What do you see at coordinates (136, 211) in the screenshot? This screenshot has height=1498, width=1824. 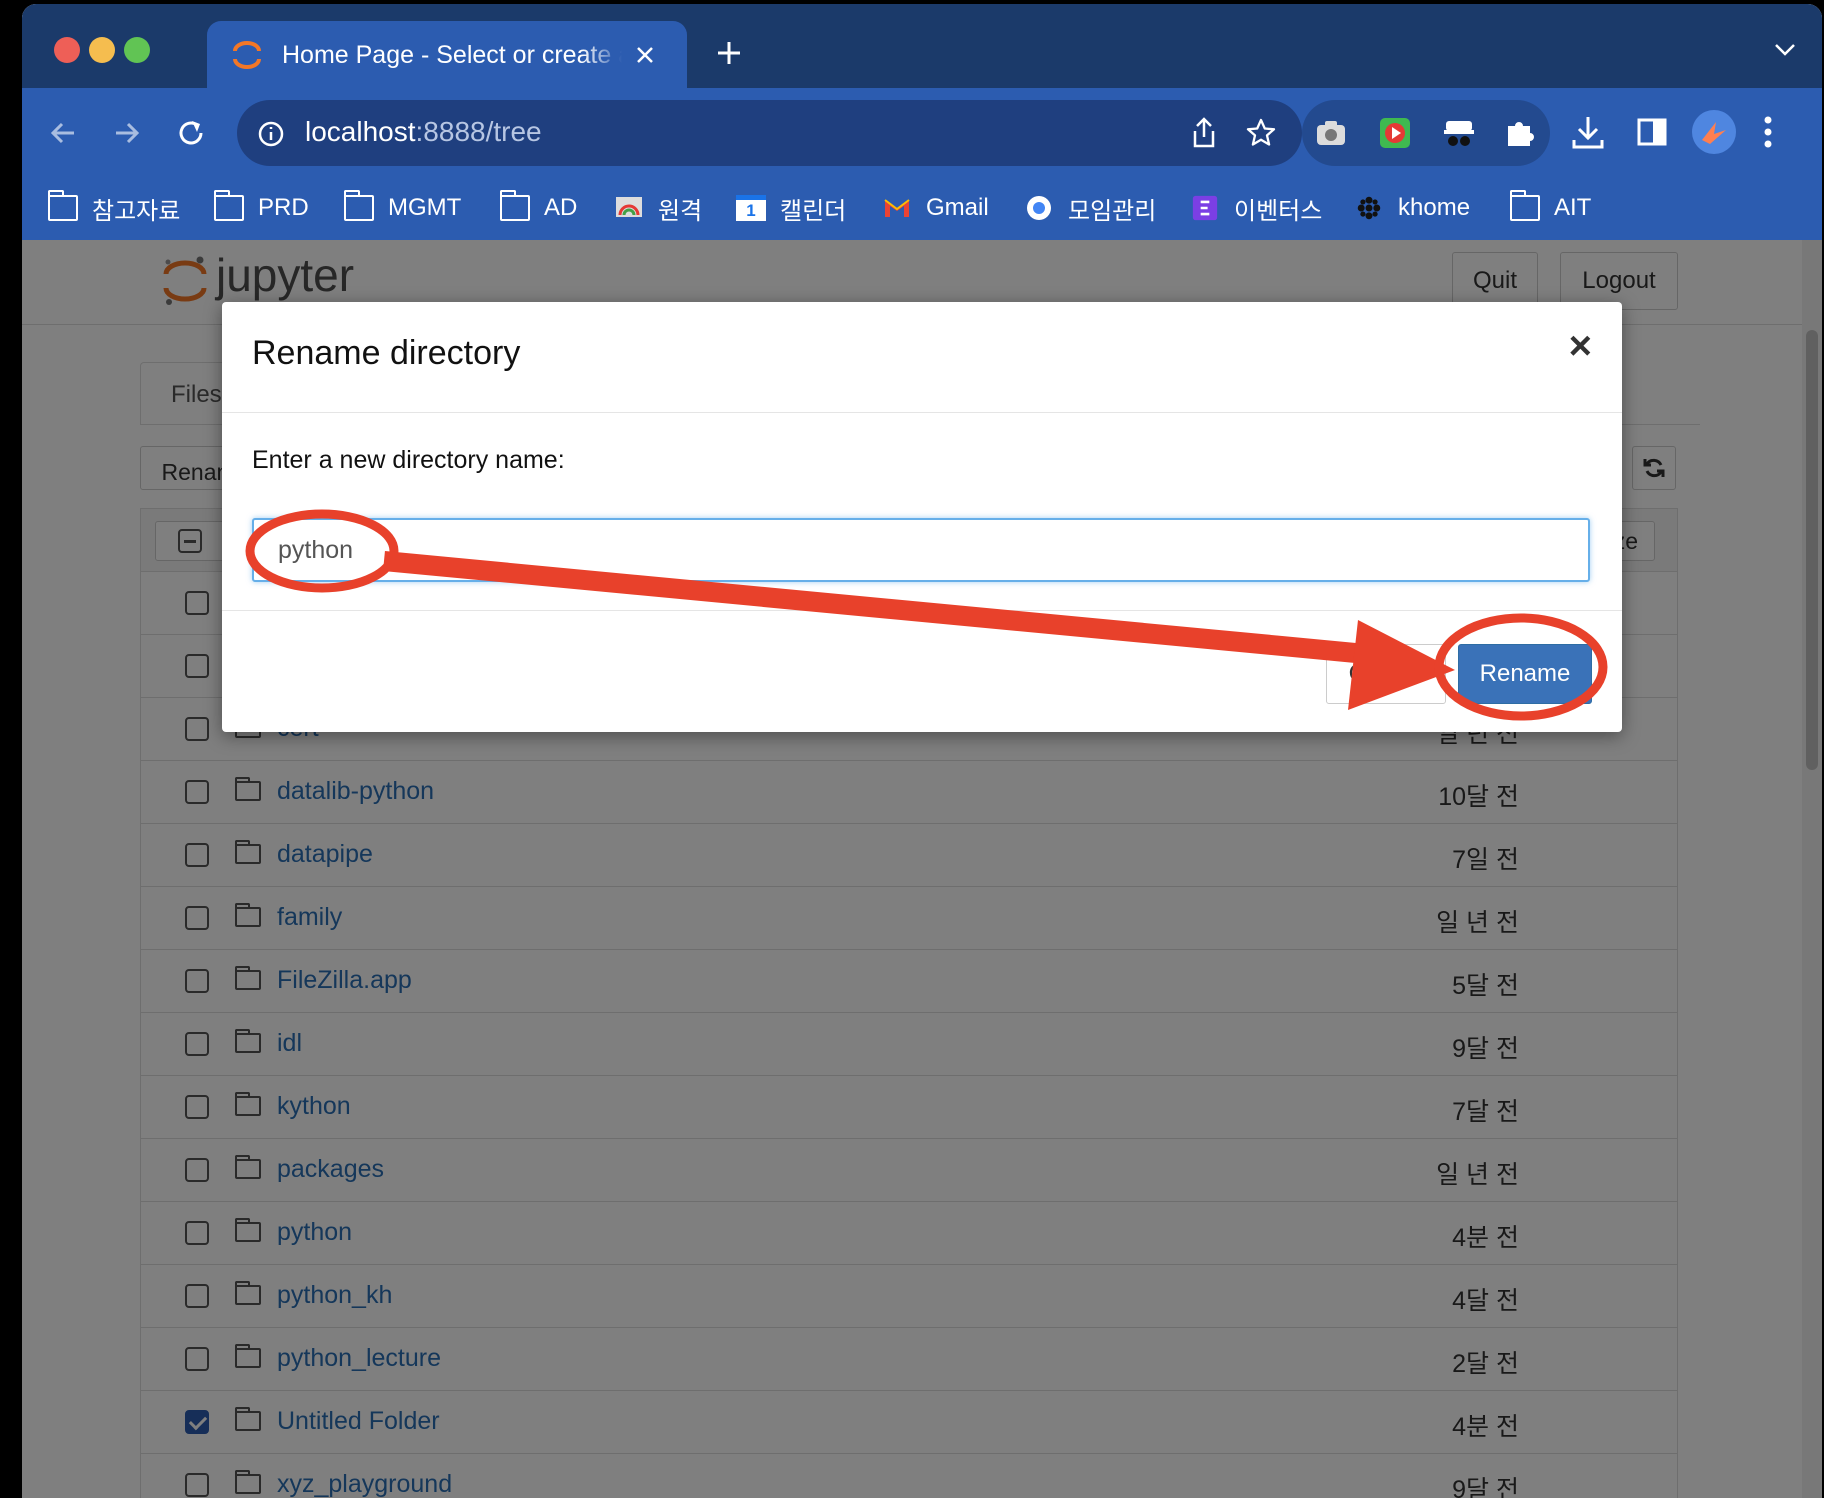 I see `bookmark-label: 참고자료` at bounding box center [136, 211].